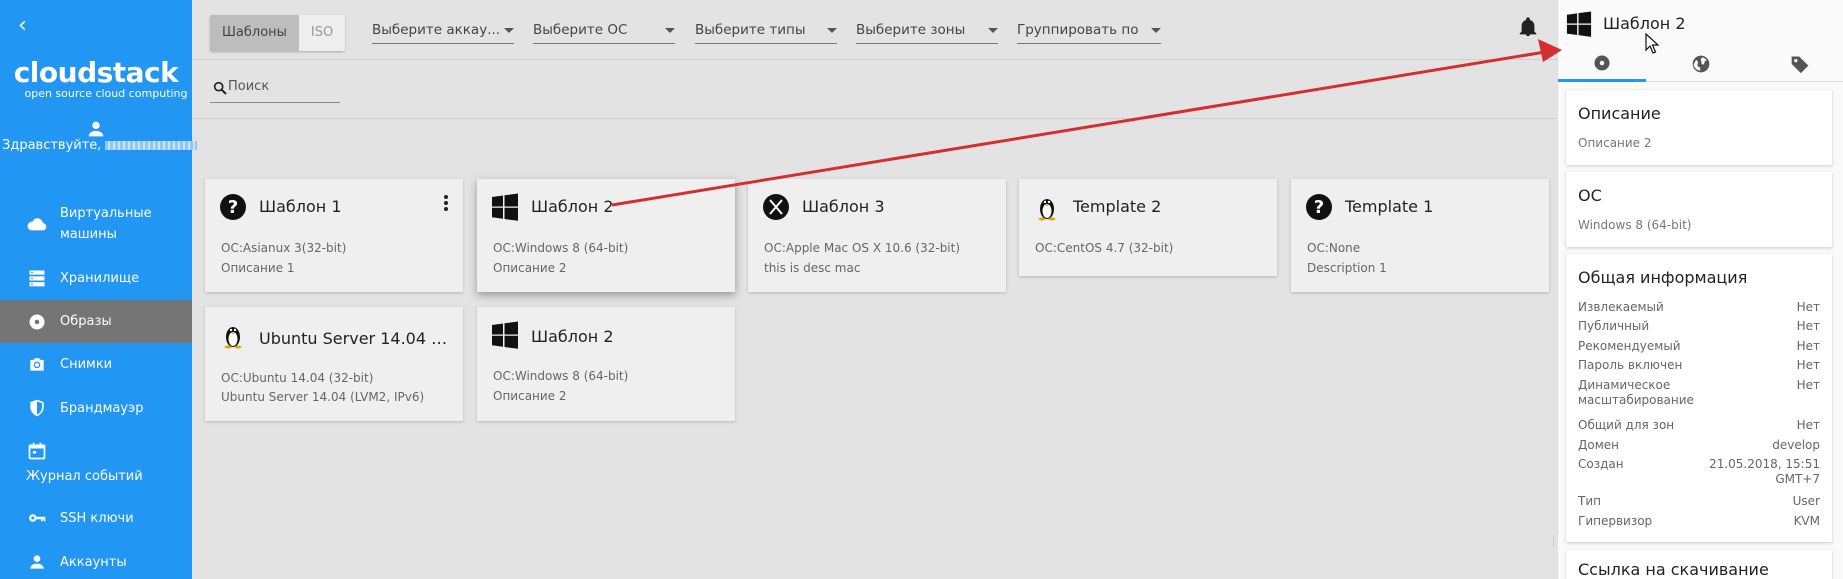 This screenshot has width=1843, height=579. What do you see at coordinates (1614, 326) in the screenshot?
I see `info-key: Публичный` at bounding box center [1614, 326].